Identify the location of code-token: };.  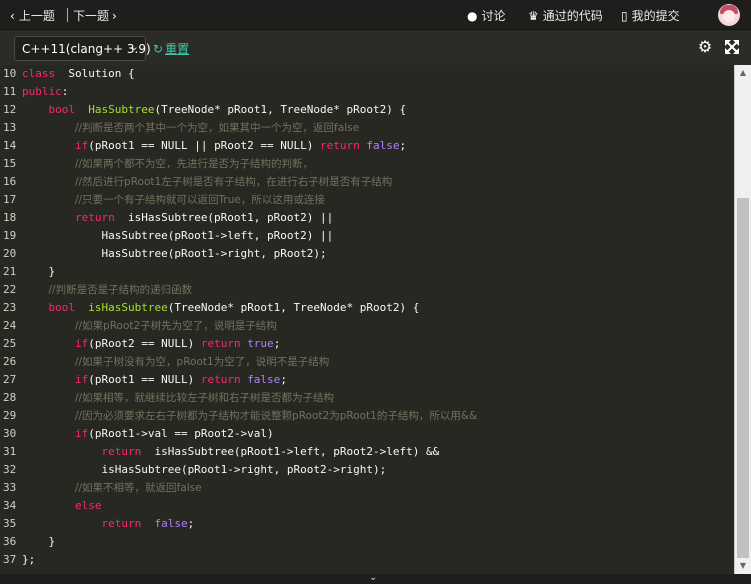
(29, 559).